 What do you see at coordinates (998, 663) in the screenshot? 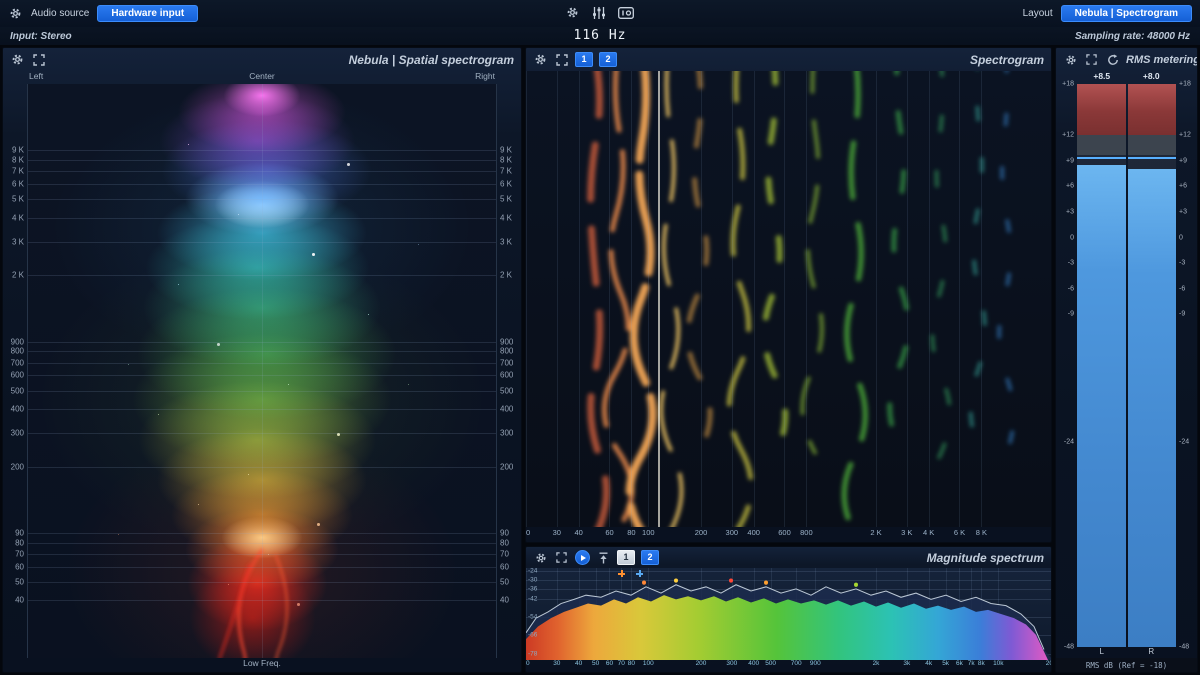
I see `freq-tick-label: 10k` at bounding box center [998, 663].